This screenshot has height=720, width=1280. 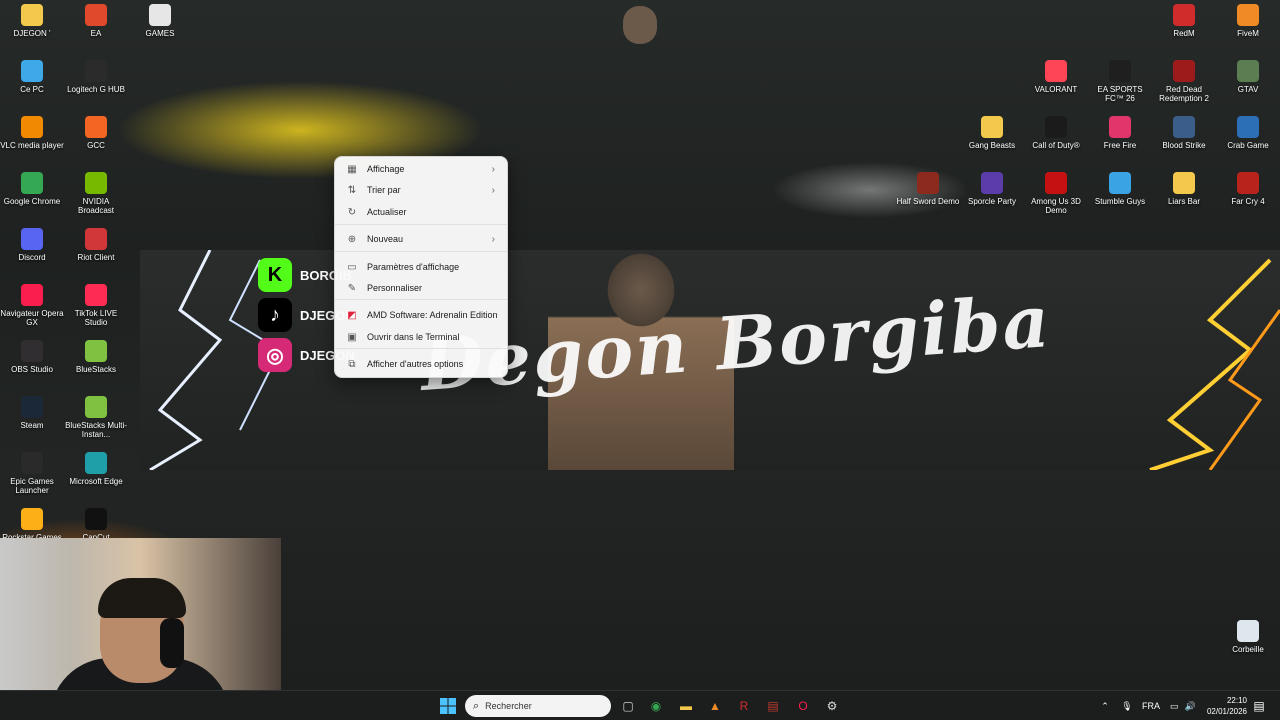 I want to click on desktop-icon-label: Free Fire, so click(x=1120, y=145).